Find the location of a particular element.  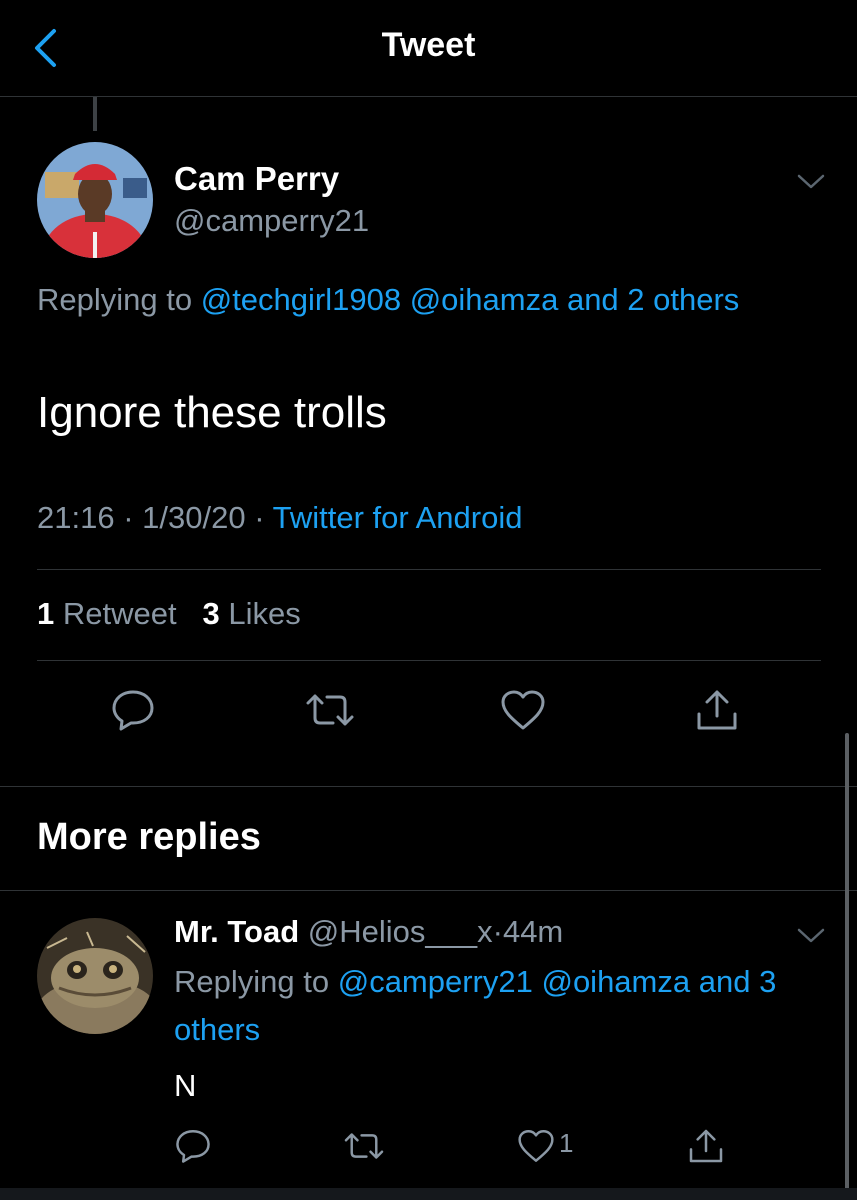

likes-count: 3 is located at coordinates (211, 613).